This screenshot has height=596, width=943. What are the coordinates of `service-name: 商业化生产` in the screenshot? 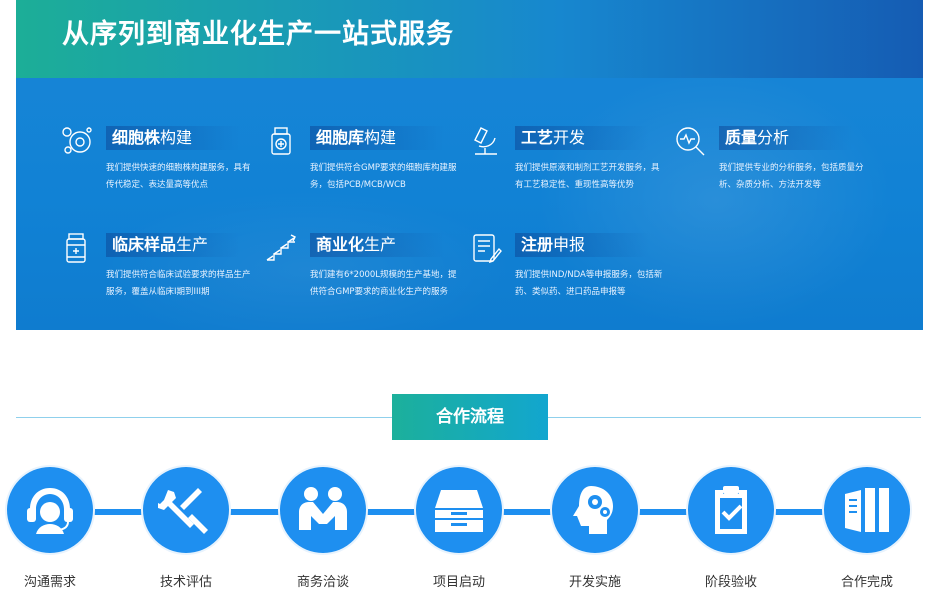 It's located at (377, 245).